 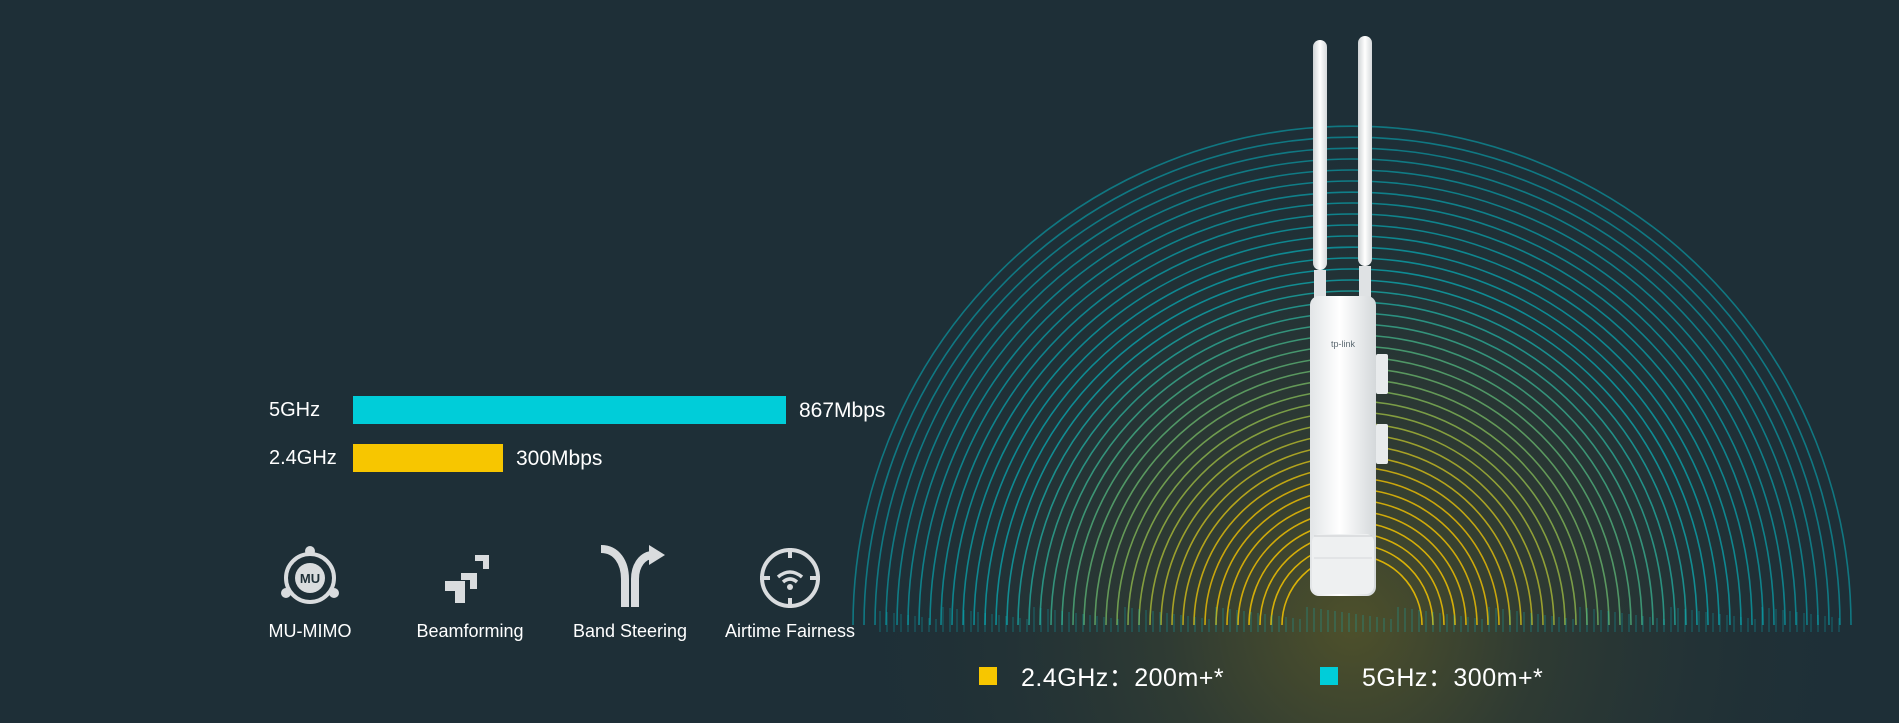 I want to click on speed-bar-5ghz, so click(x=569, y=410).